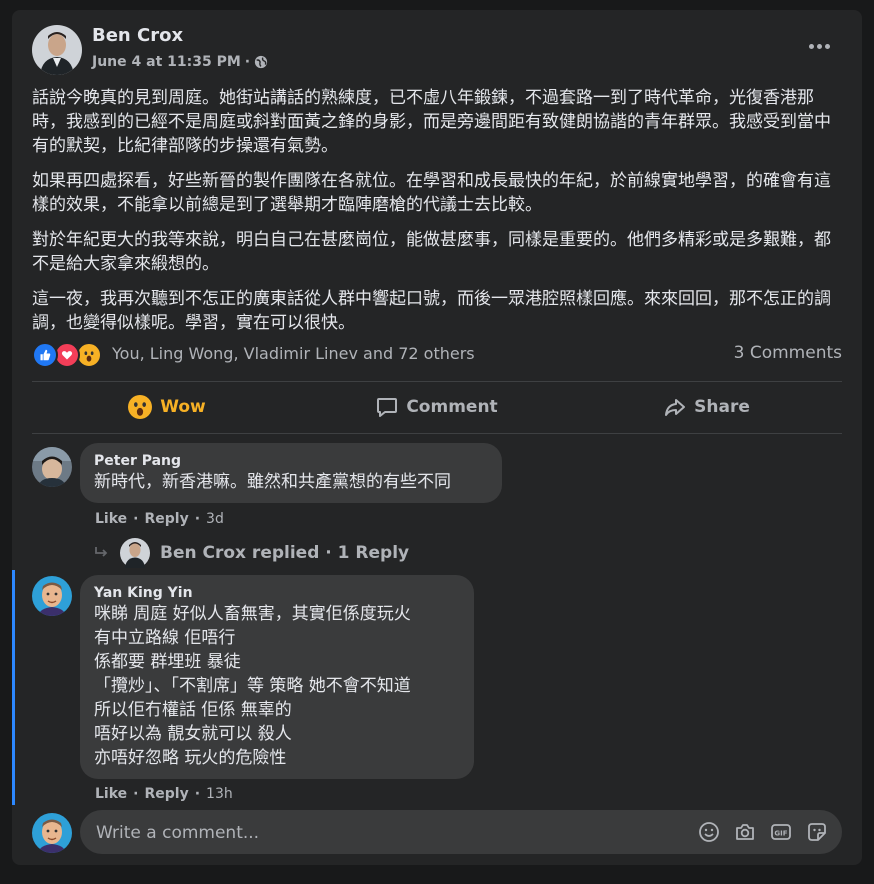  Describe the element at coordinates (387, 407) in the screenshot. I see `comment-icon` at that location.